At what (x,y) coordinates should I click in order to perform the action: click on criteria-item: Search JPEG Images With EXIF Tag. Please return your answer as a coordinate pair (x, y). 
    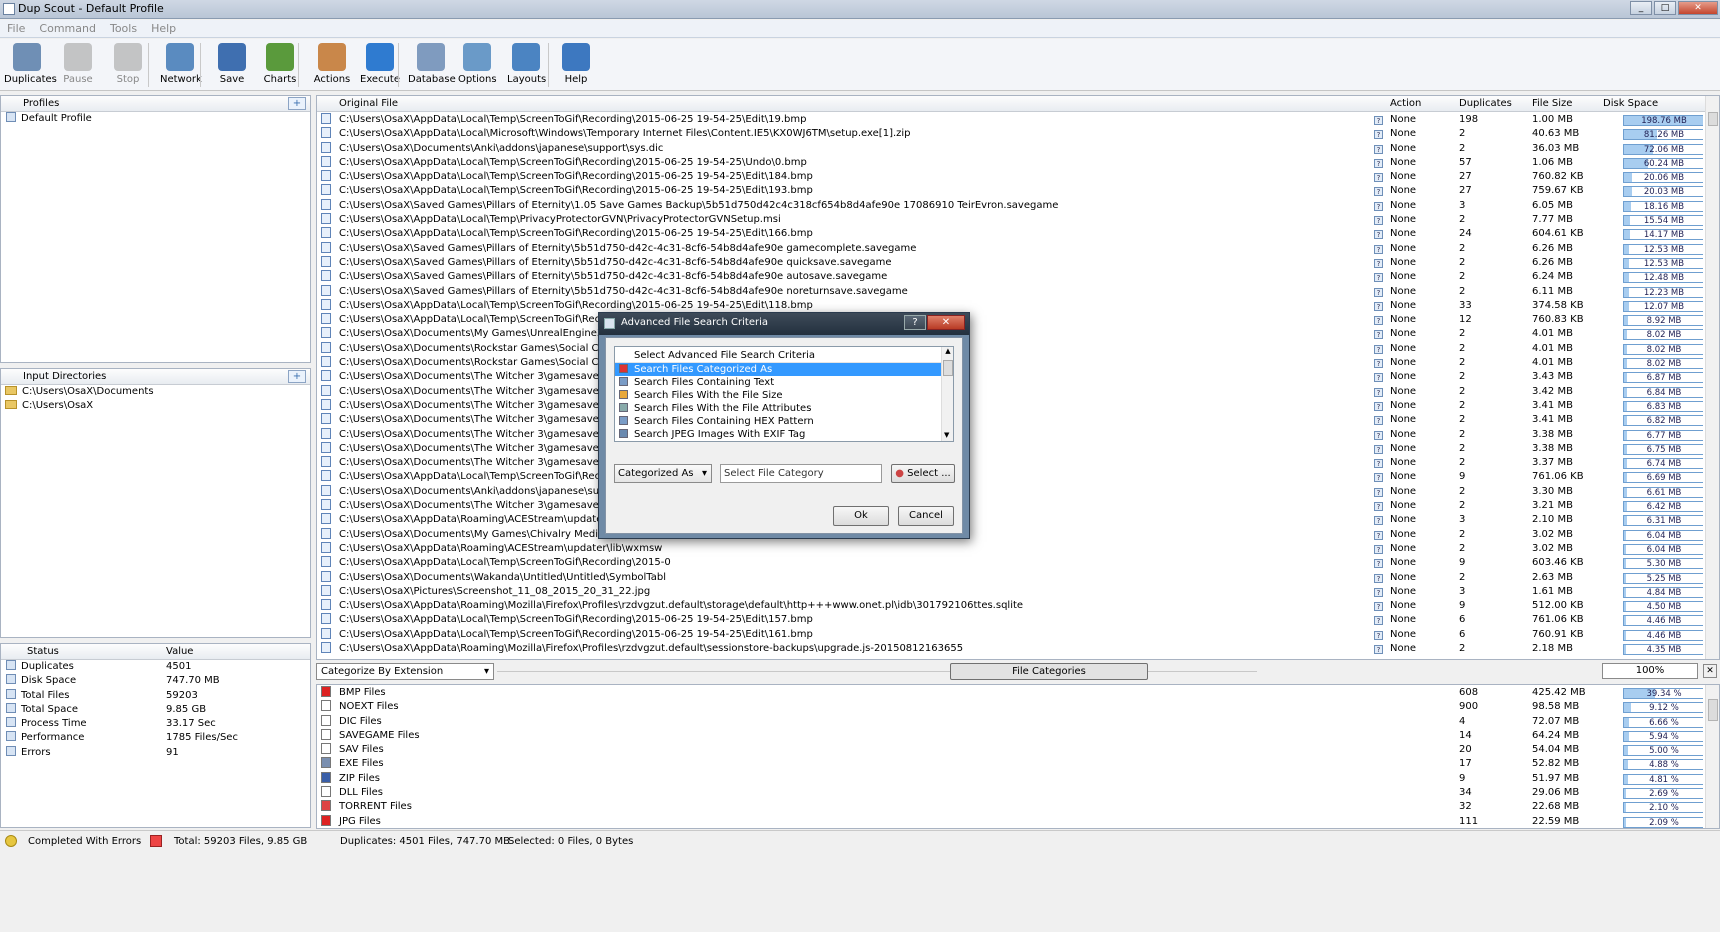
    Looking at the image, I should click on (778, 434).